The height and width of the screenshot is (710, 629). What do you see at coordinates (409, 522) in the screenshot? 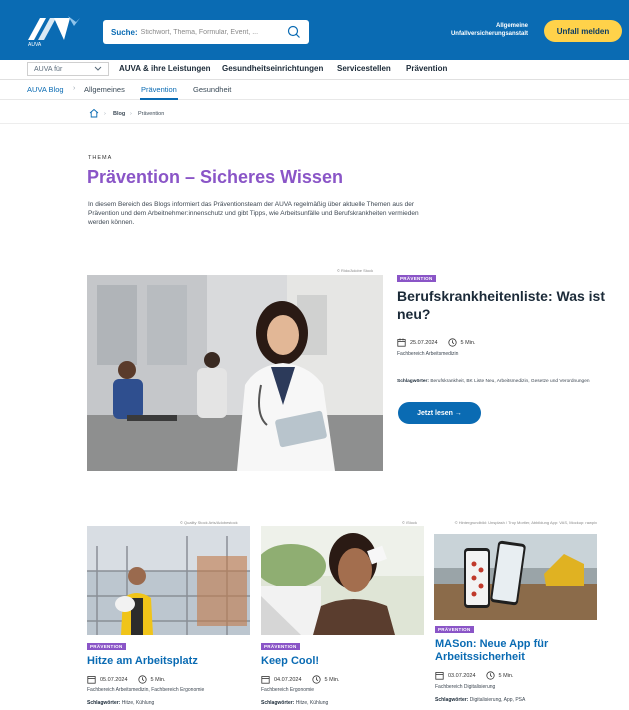
I see `image-credit: © iStock` at bounding box center [409, 522].